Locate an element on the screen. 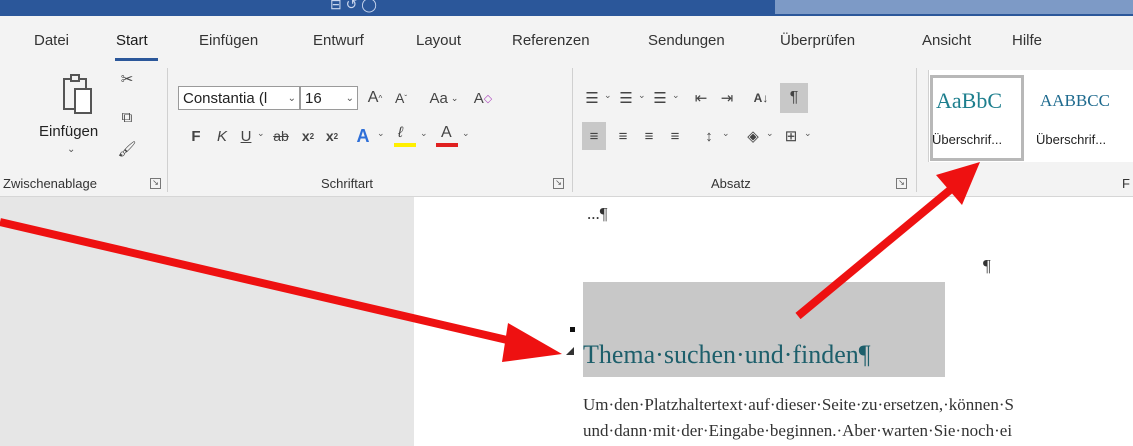 The width and height of the screenshot is (1133, 446). annotation-arrow-style is located at coordinates (874, 253).